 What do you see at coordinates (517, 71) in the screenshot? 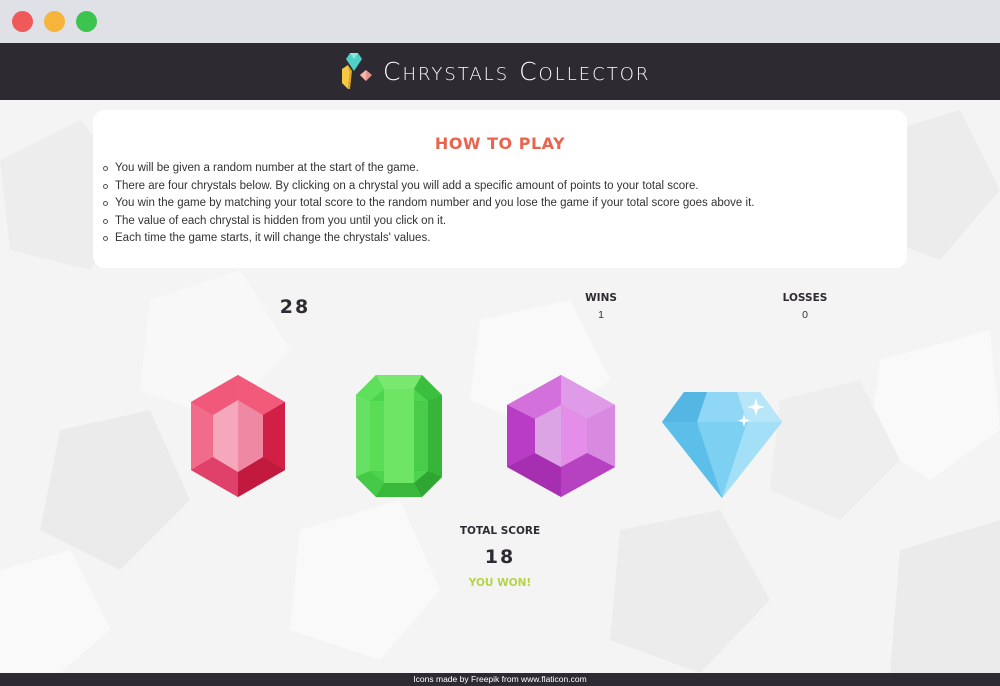
I see `app-title: Chrystals Collector` at bounding box center [517, 71].